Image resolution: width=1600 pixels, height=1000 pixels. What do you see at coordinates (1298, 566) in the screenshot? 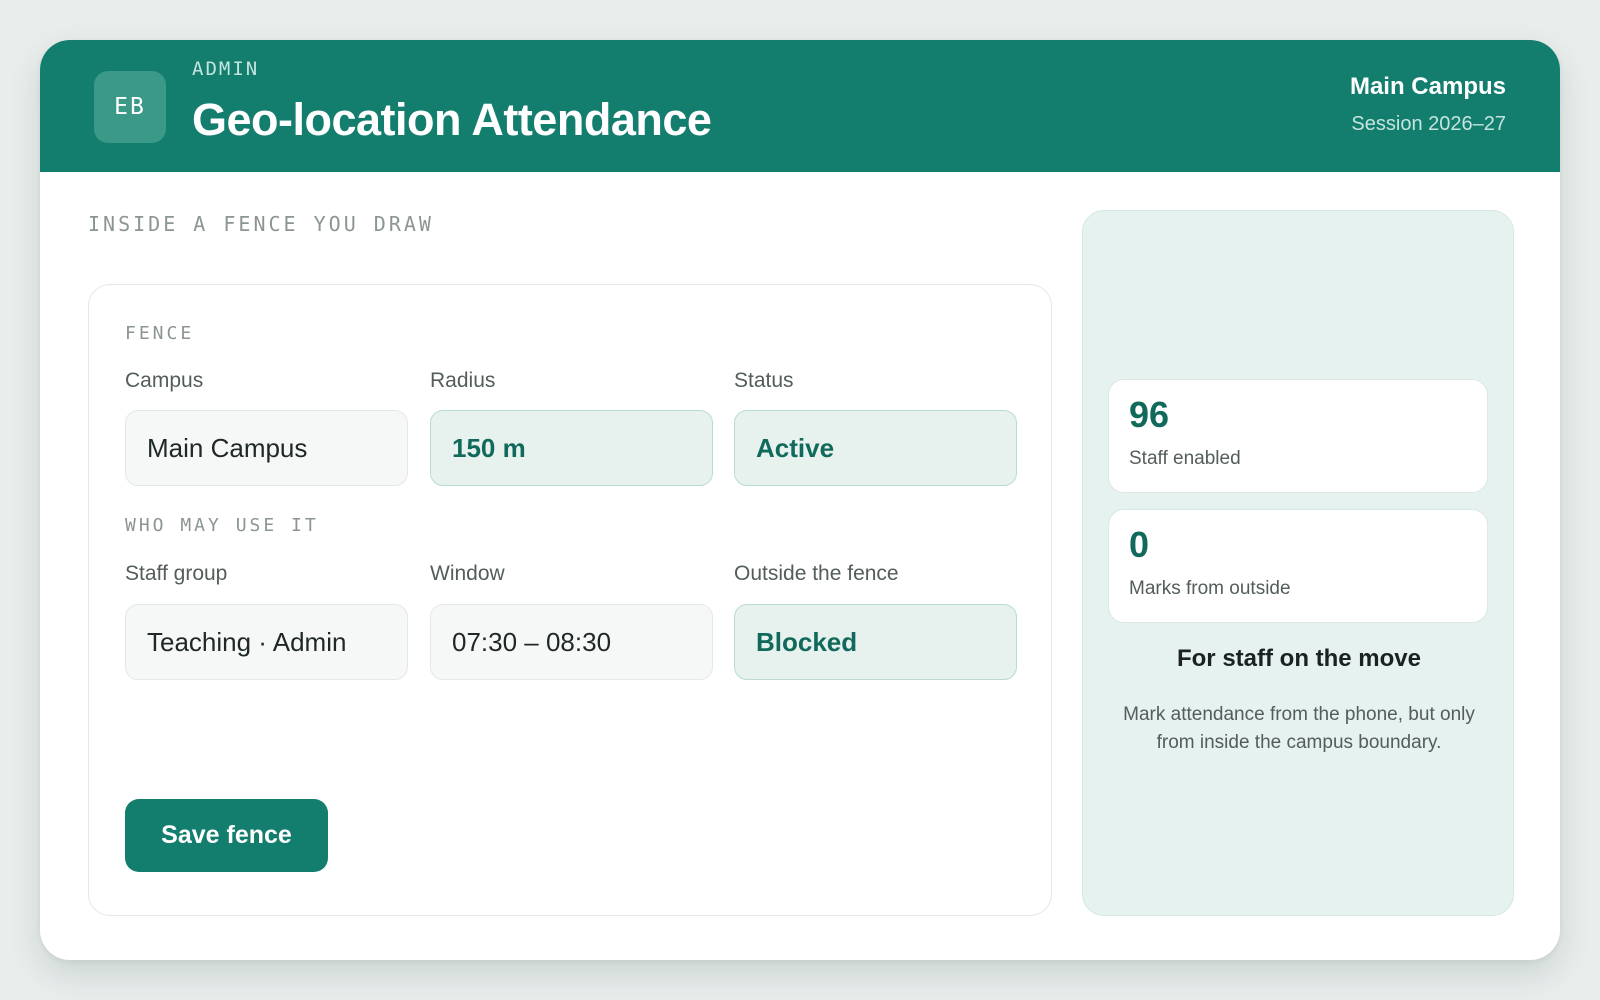
I see `stat-card-marks-outside: 0 Marks from outside` at bounding box center [1298, 566].